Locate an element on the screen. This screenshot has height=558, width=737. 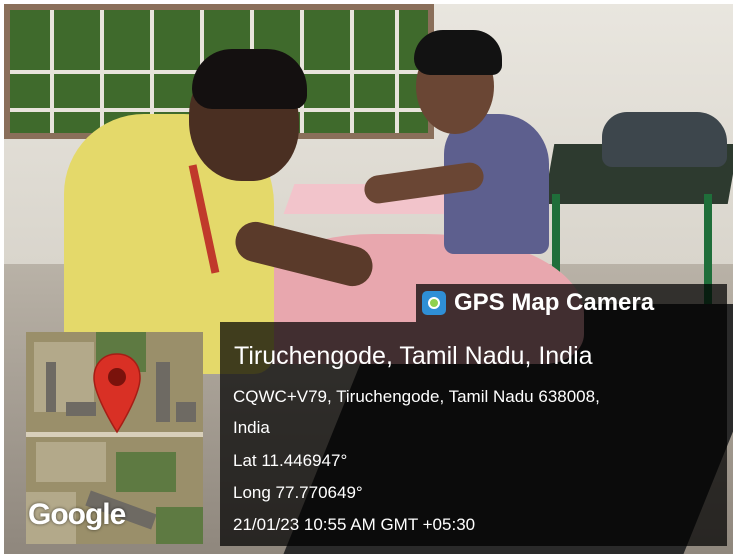
camera-lens-icon is located at coordinates (434, 303).